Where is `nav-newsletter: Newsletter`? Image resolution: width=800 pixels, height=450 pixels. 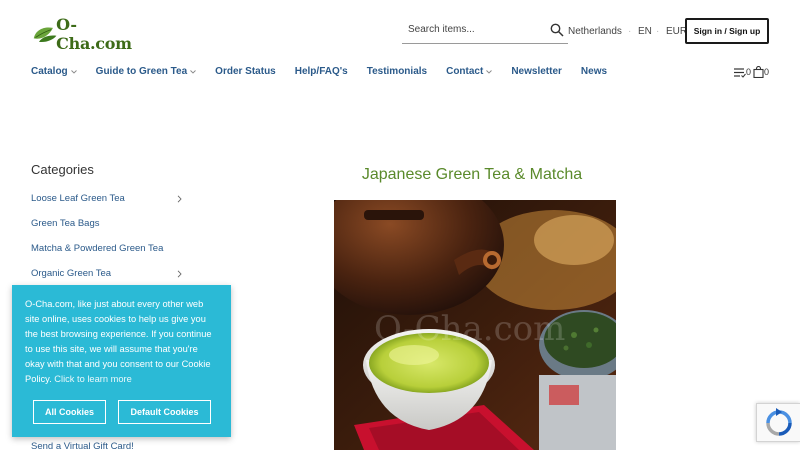 nav-newsletter: Newsletter is located at coordinates (536, 71).